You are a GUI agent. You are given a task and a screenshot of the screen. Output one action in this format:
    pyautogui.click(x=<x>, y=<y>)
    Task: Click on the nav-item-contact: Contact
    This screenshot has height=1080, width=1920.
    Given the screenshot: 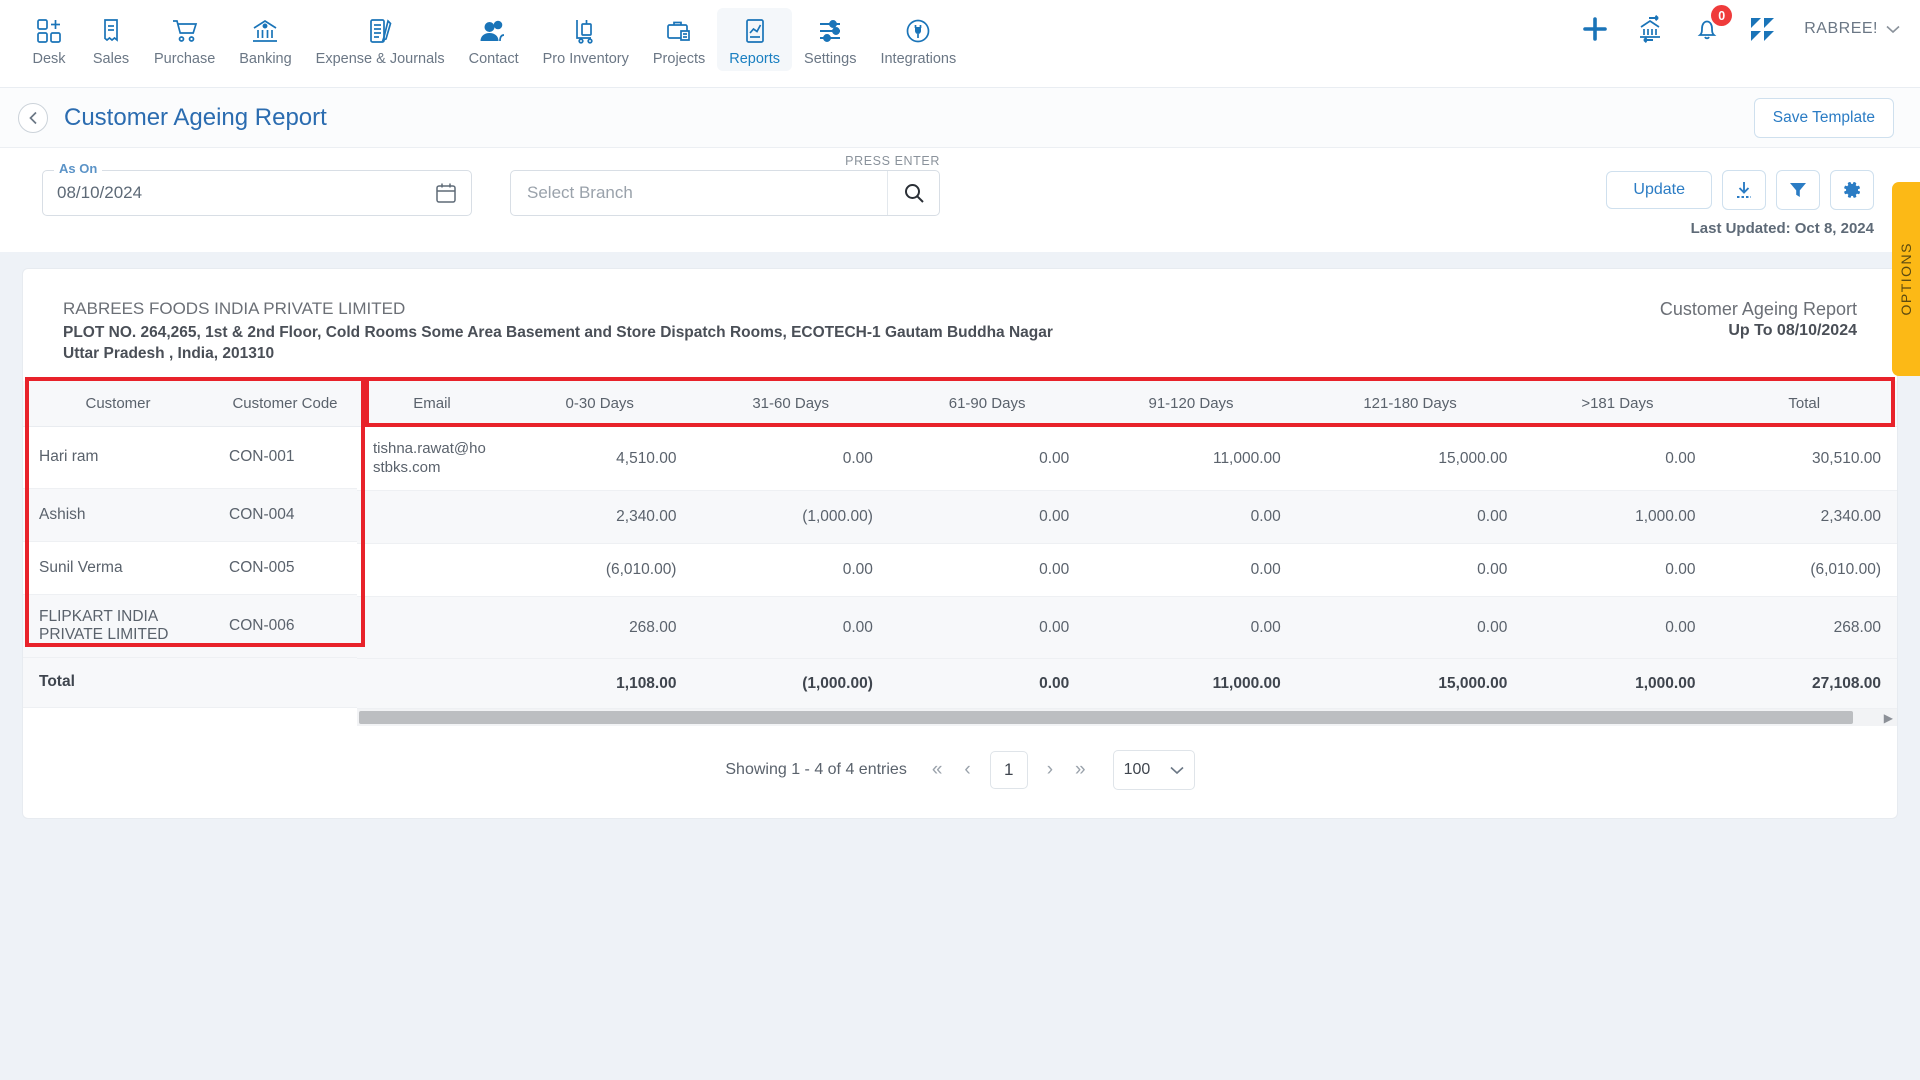 What is the action you would take?
    pyautogui.click(x=494, y=39)
    